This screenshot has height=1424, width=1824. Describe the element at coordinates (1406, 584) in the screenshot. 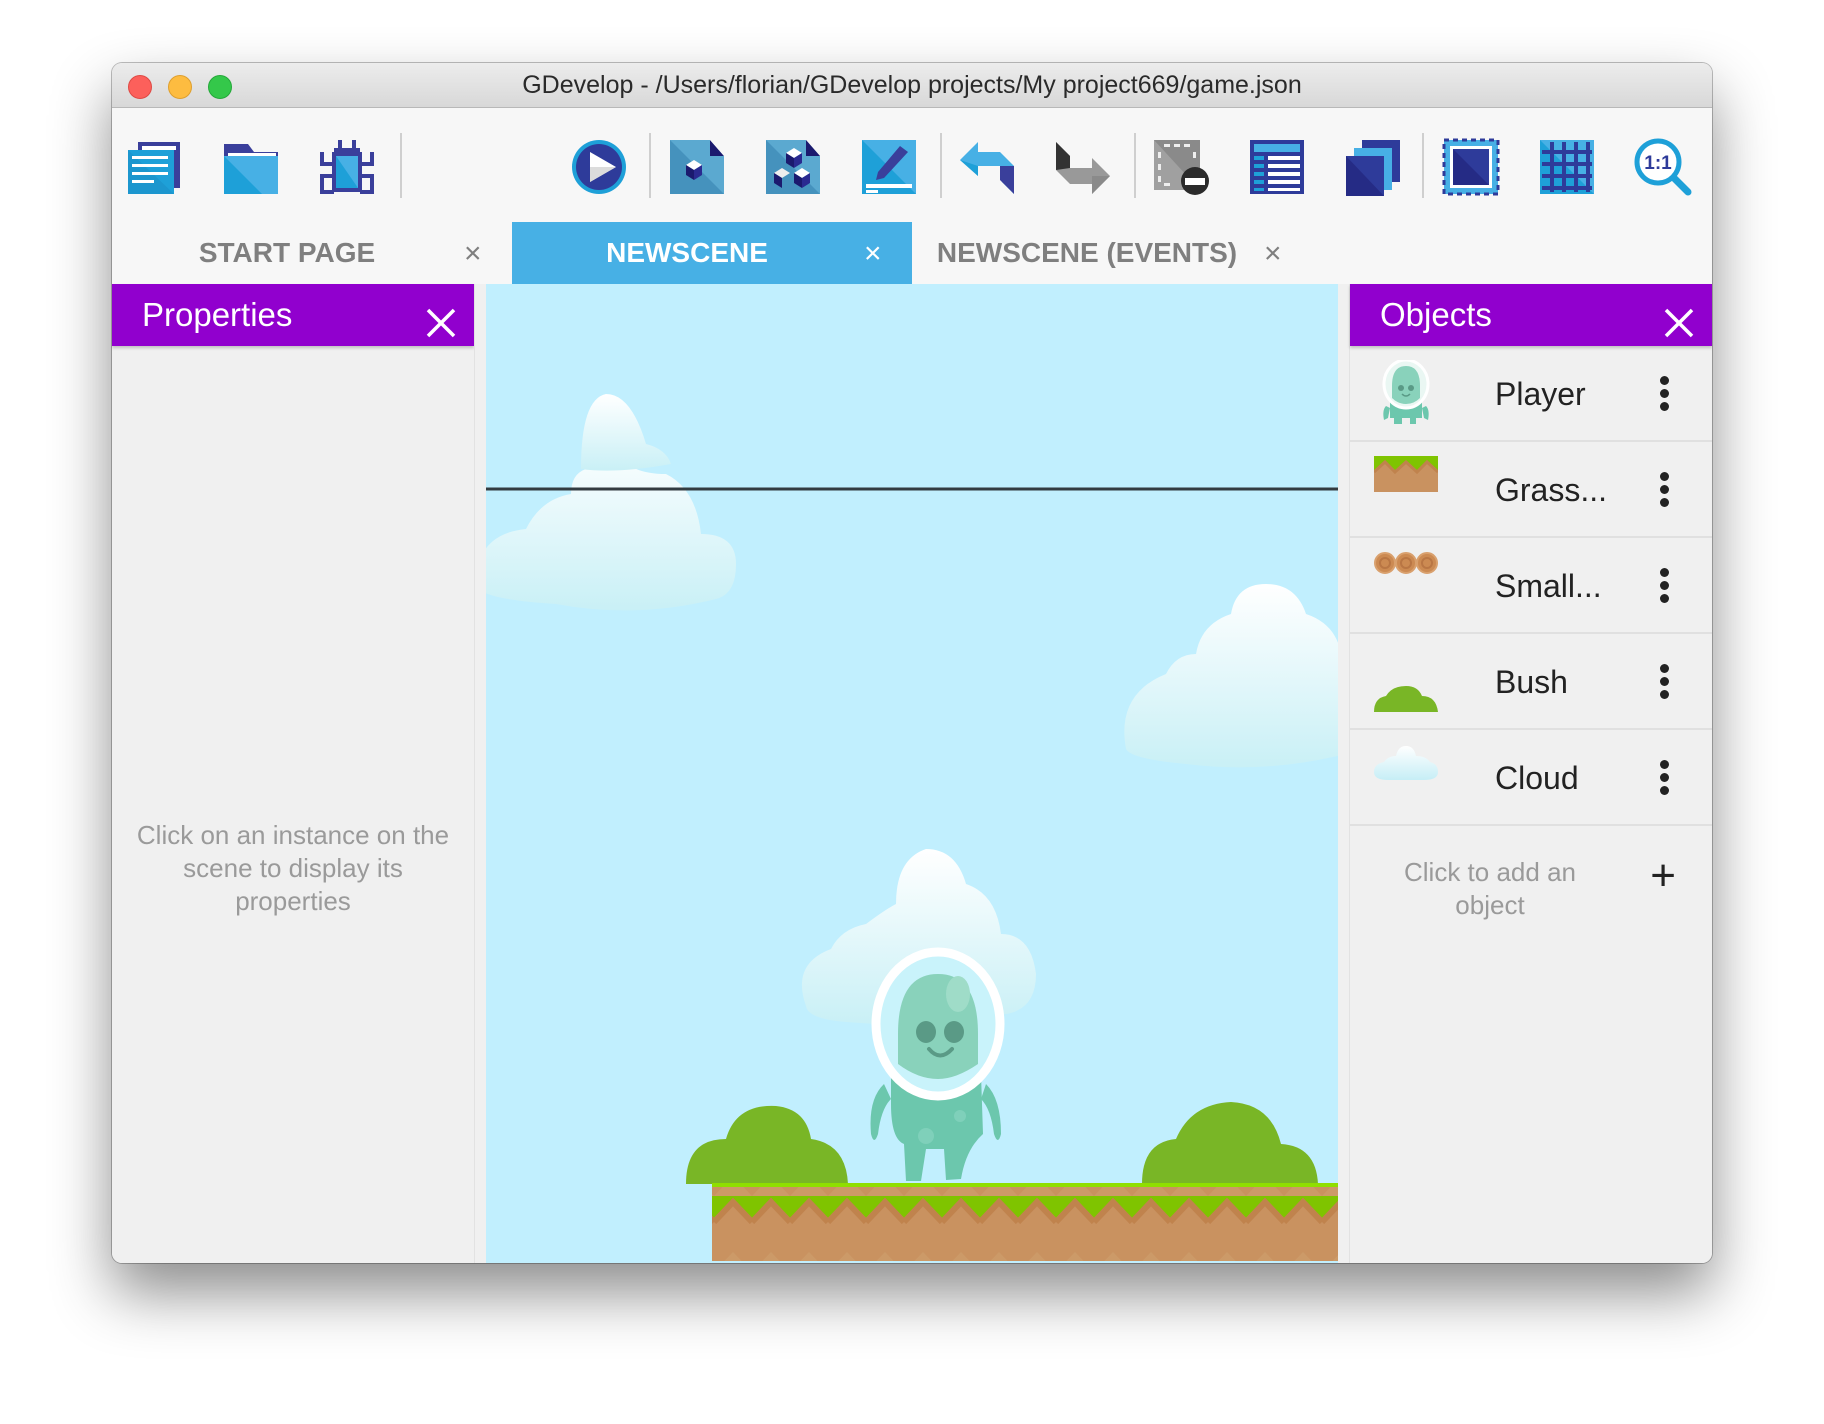

I see `small-logs-thumbnail` at that location.